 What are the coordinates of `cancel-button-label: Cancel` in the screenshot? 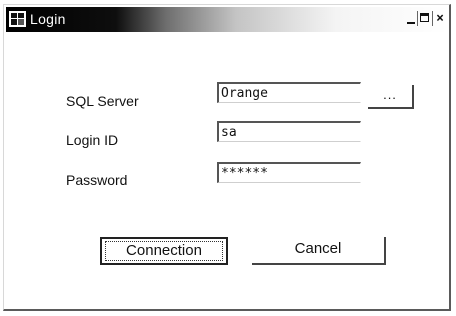 It's located at (318, 248).